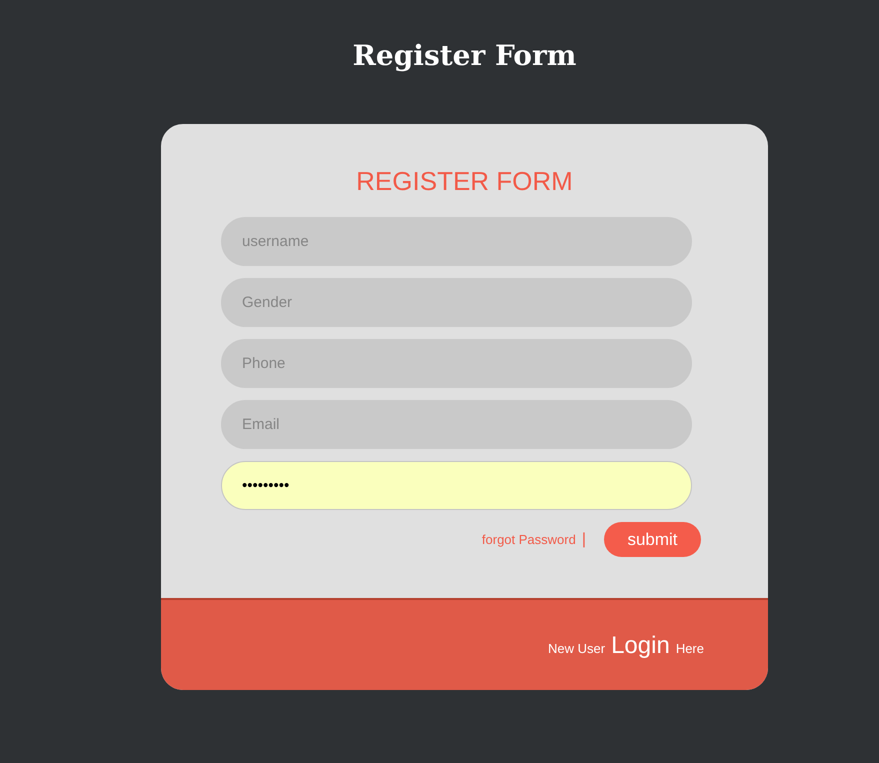 Image resolution: width=879 pixels, height=763 pixels. Describe the element at coordinates (456, 241) in the screenshot. I see `input-field: username` at that location.